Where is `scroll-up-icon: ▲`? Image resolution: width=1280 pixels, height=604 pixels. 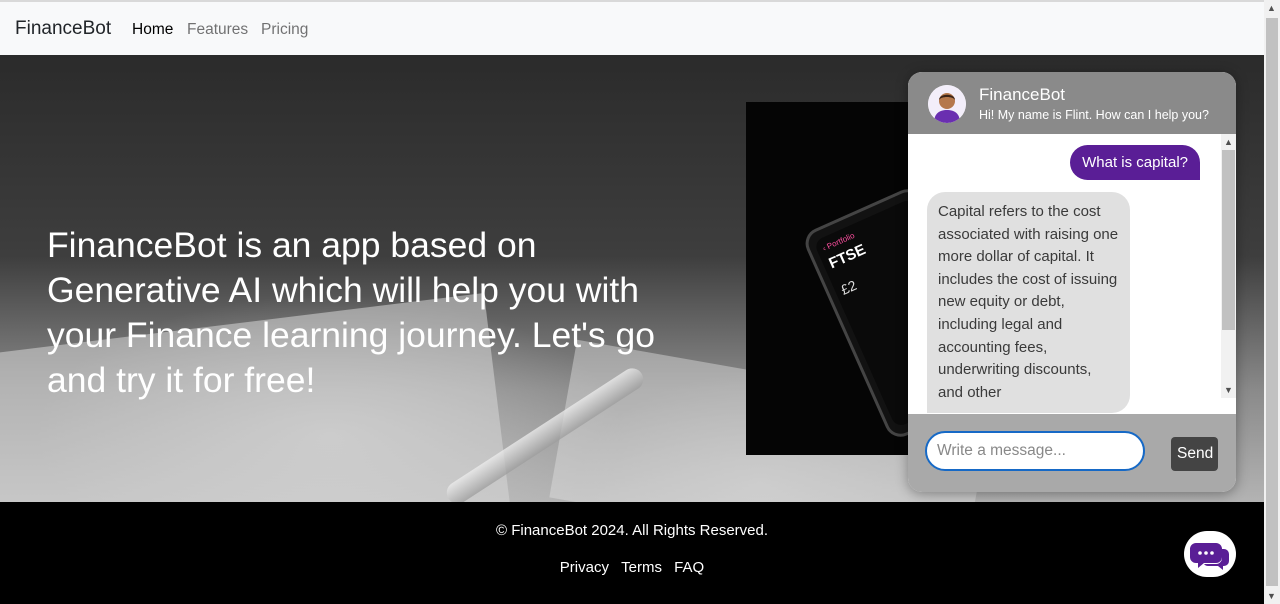 scroll-up-icon: ▲ is located at coordinates (1228, 142).